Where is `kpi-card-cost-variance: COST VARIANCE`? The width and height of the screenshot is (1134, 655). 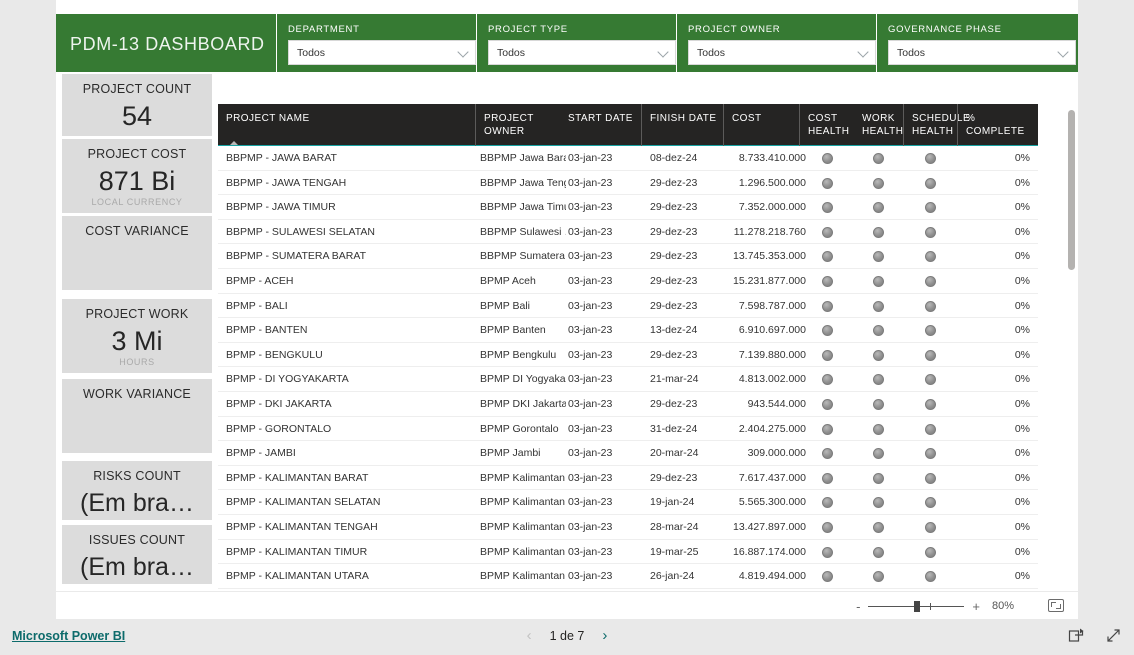
kpi-card-cost-variance: COST VARIANCE is located at coordinates (137, 253).